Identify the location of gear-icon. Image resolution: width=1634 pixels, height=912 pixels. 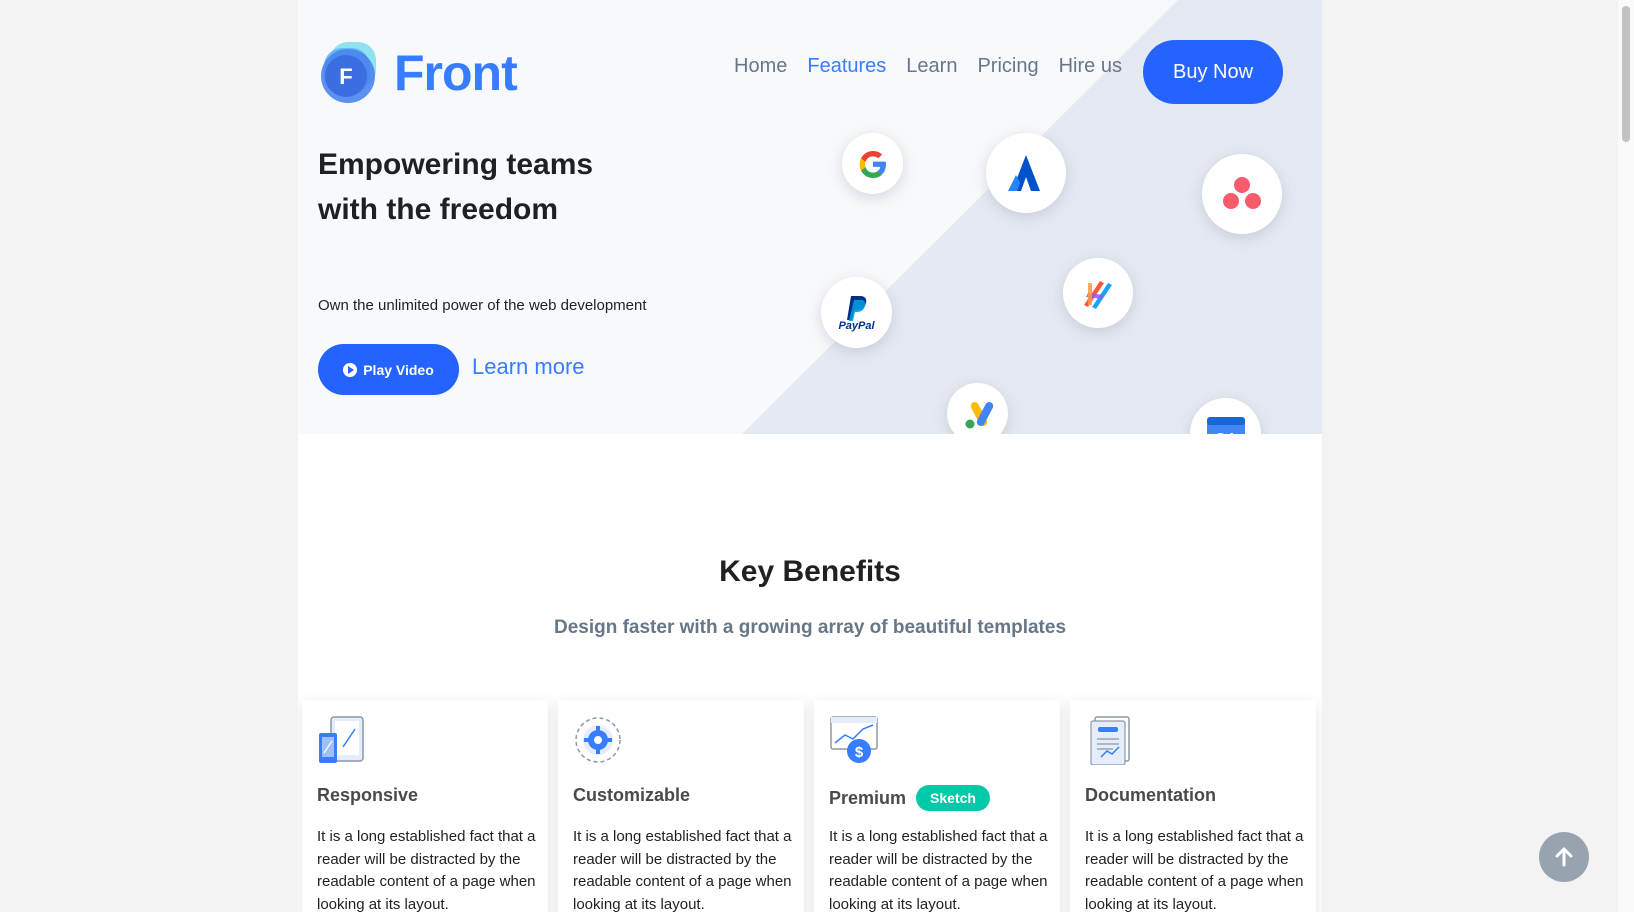
(598, 740).